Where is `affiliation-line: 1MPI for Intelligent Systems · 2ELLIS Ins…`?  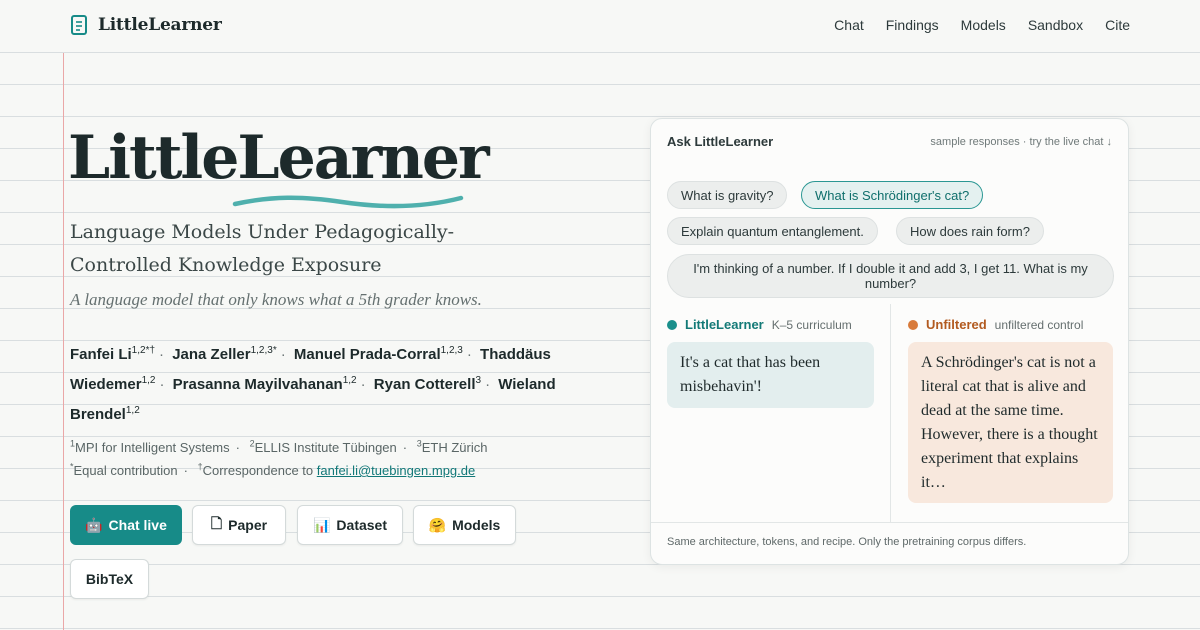
affiliation-line: 1MPI for Intelligent Systems · 2ELLIS Ins… is located at coordinates (279, 446).